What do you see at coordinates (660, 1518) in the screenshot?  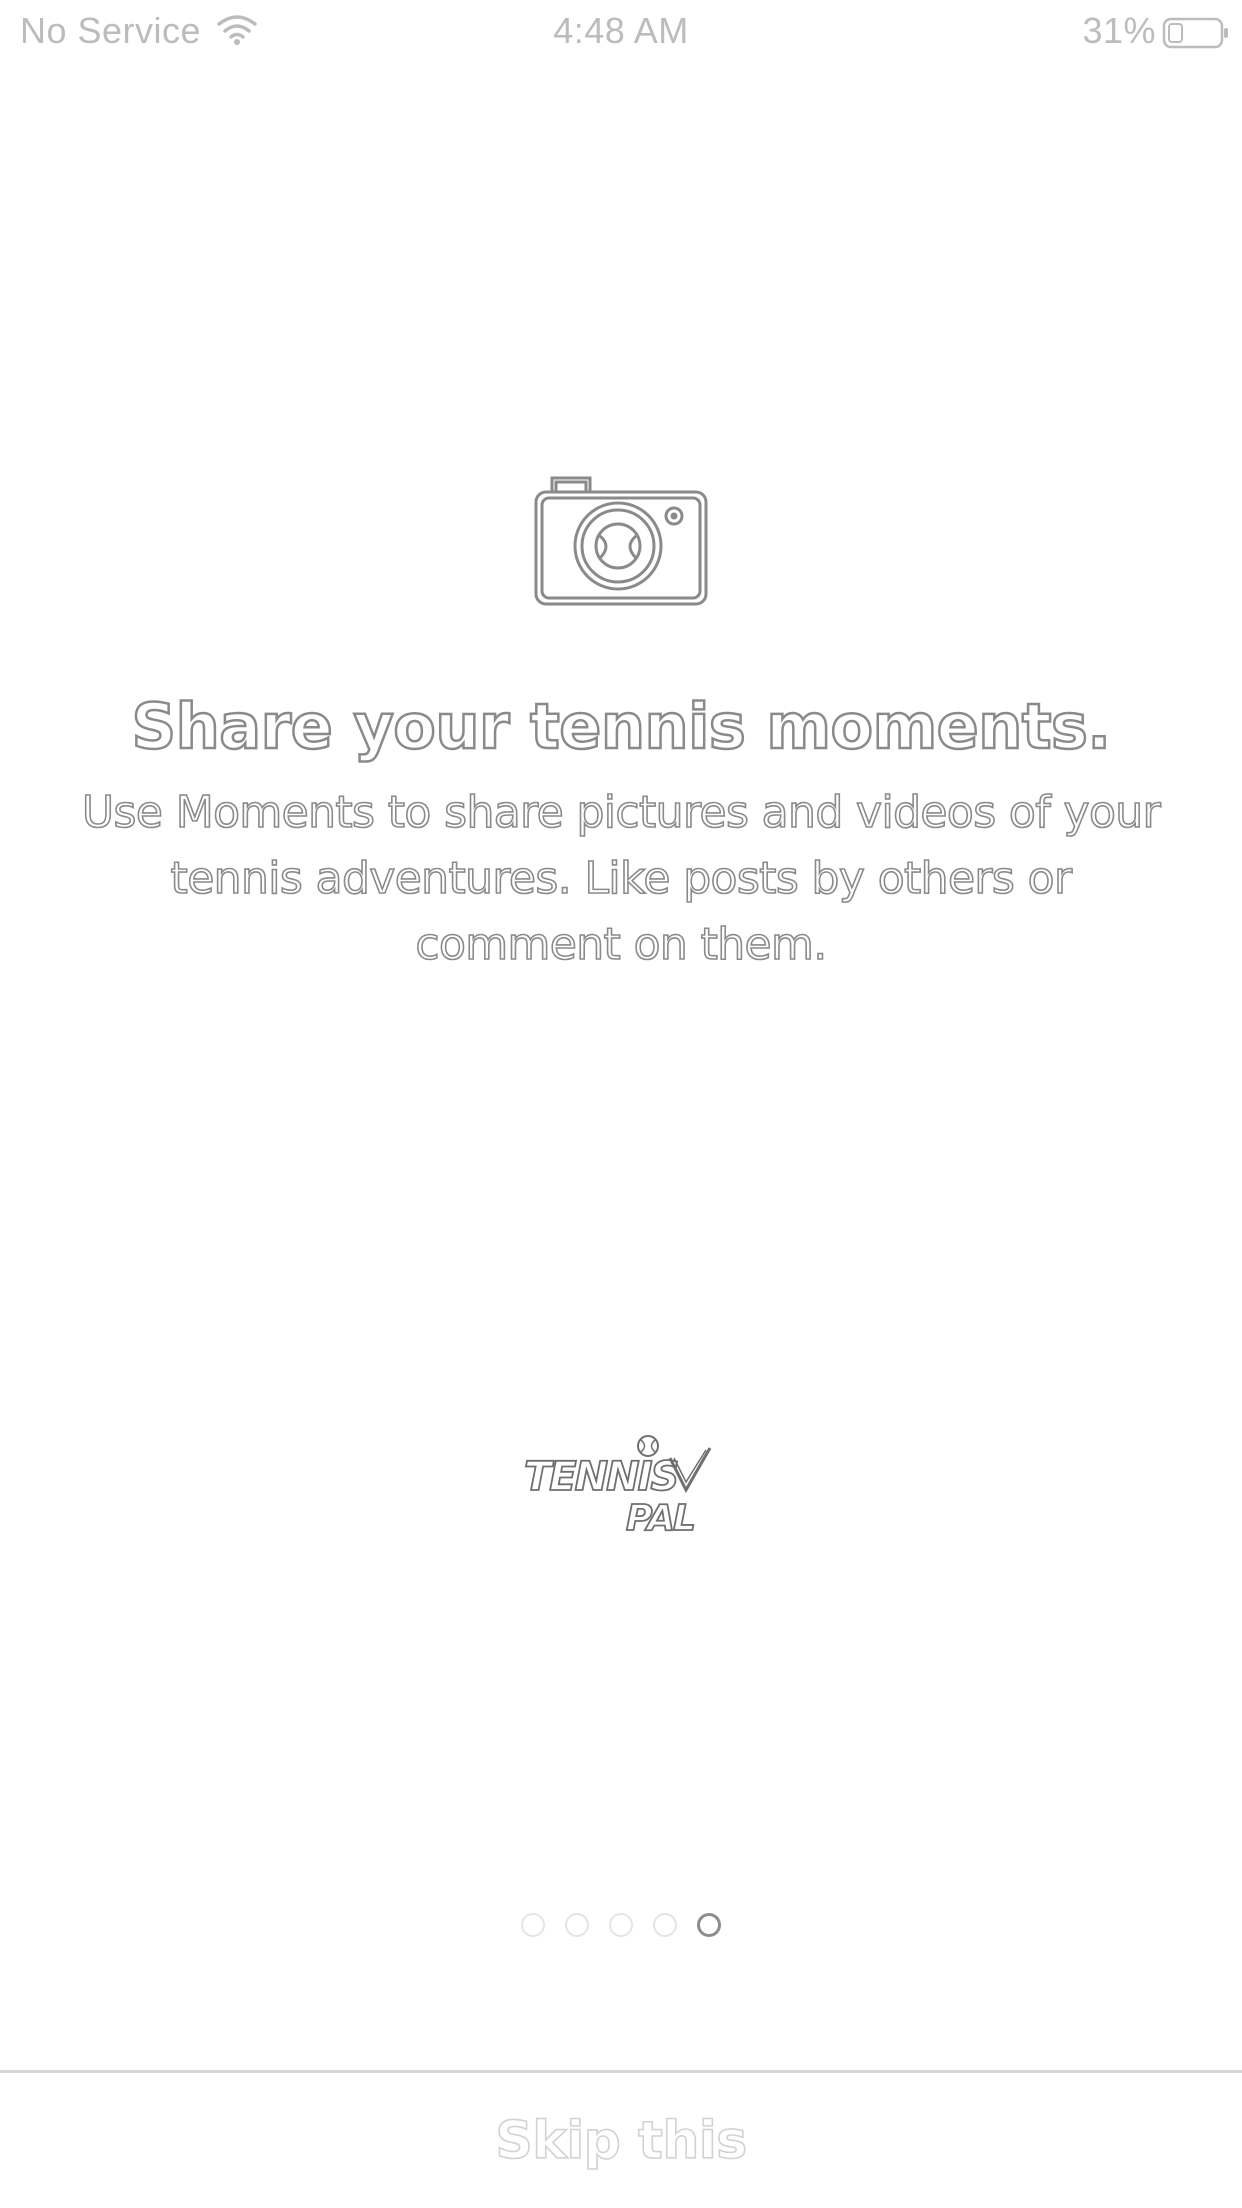 I see `logo-line2: PAL` at bounding box center [660, 1518].